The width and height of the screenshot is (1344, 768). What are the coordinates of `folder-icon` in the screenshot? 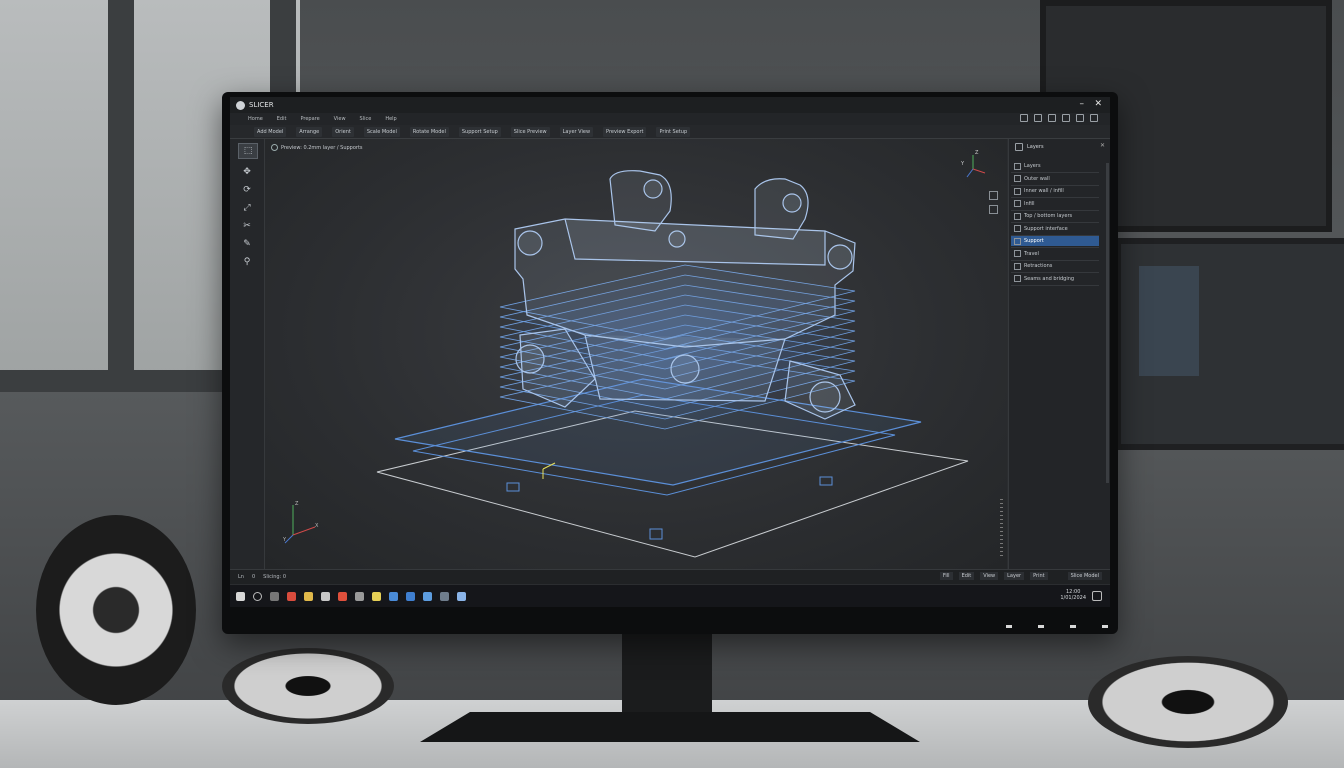 It's located at (308, 596).